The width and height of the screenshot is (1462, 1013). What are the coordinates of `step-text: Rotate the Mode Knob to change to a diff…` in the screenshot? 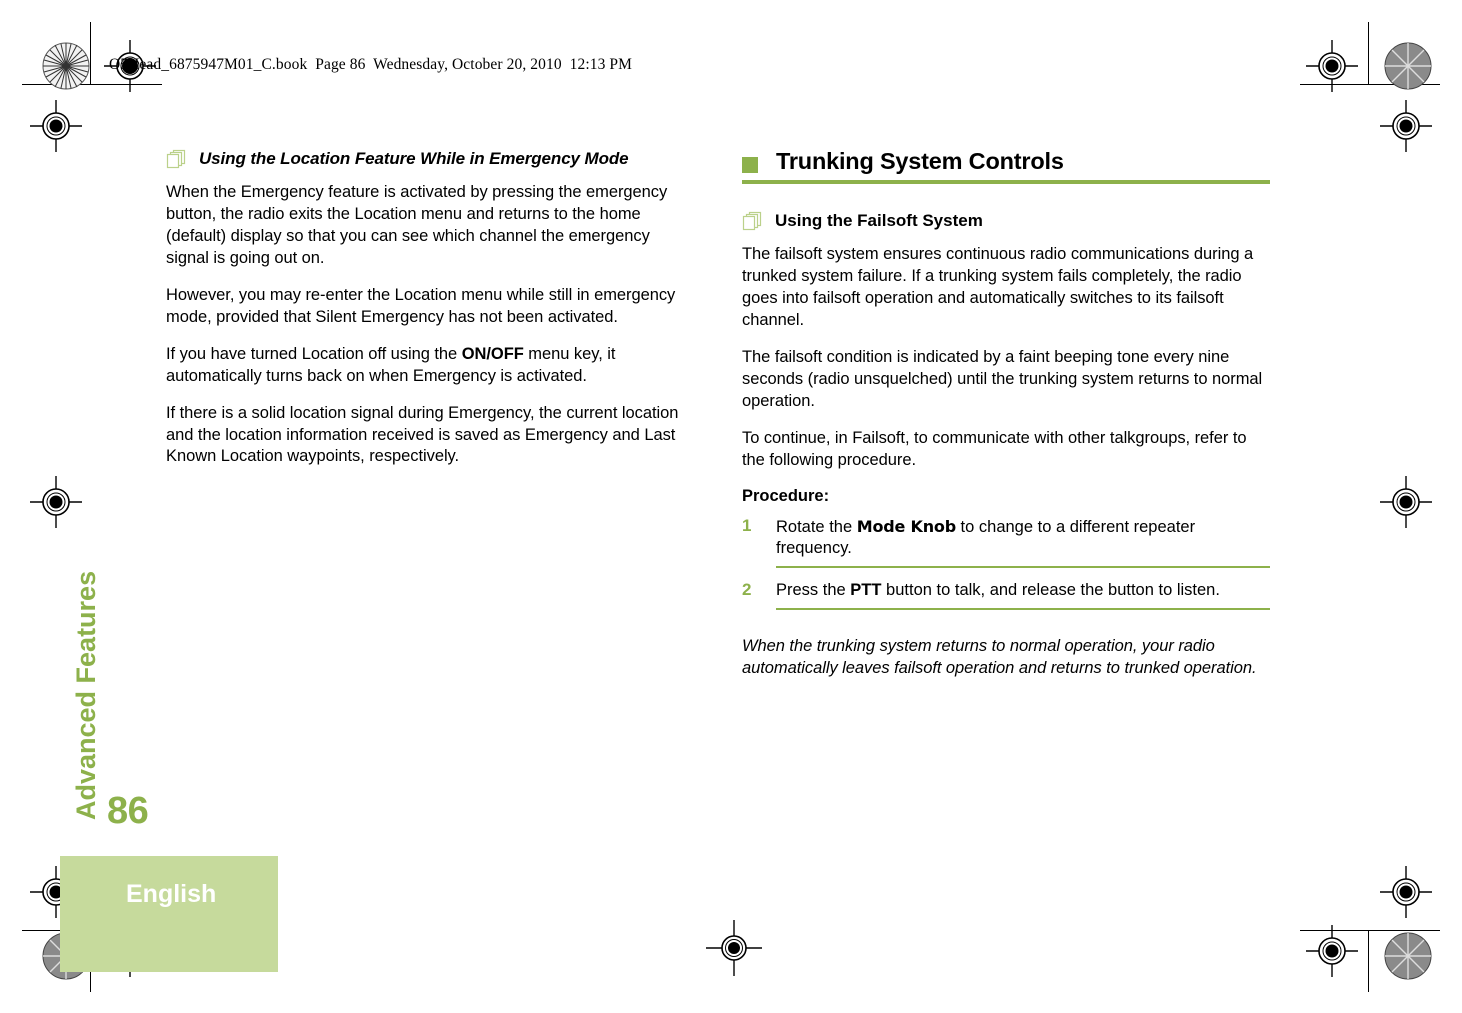 It's located at (1023, 541).